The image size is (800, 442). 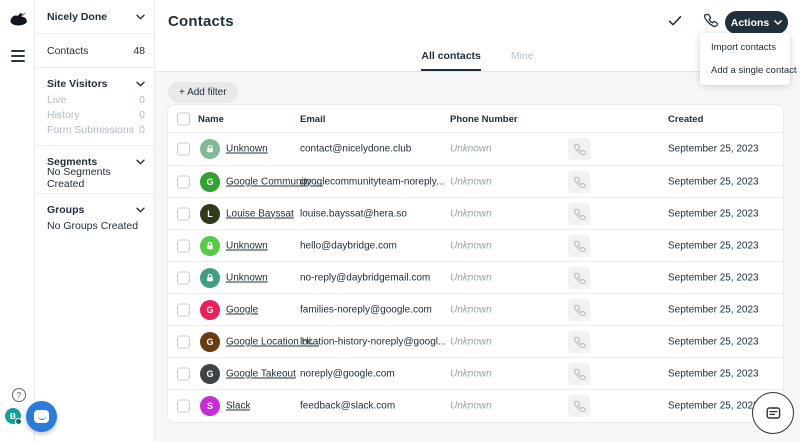 I want to click on workspace-switcher: Nicely Done, so click(x=94, y=17).